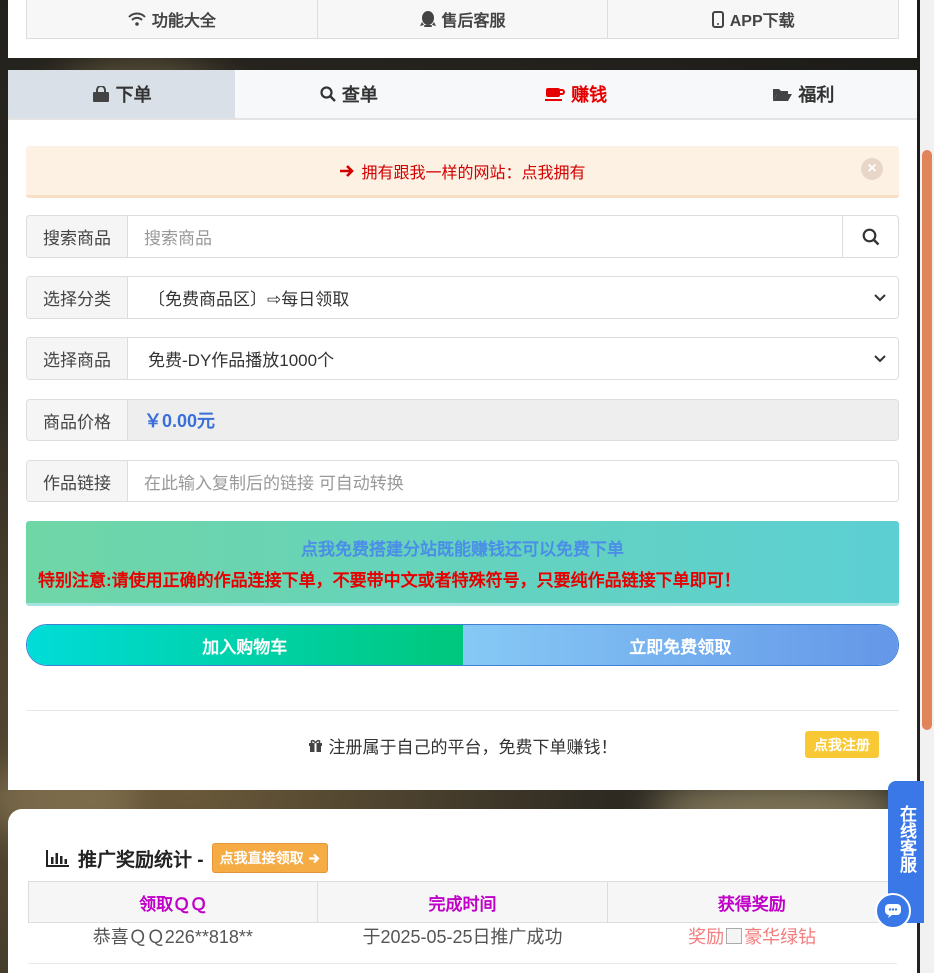  I want to click on register-button: 点我注册, so click(842, 744).